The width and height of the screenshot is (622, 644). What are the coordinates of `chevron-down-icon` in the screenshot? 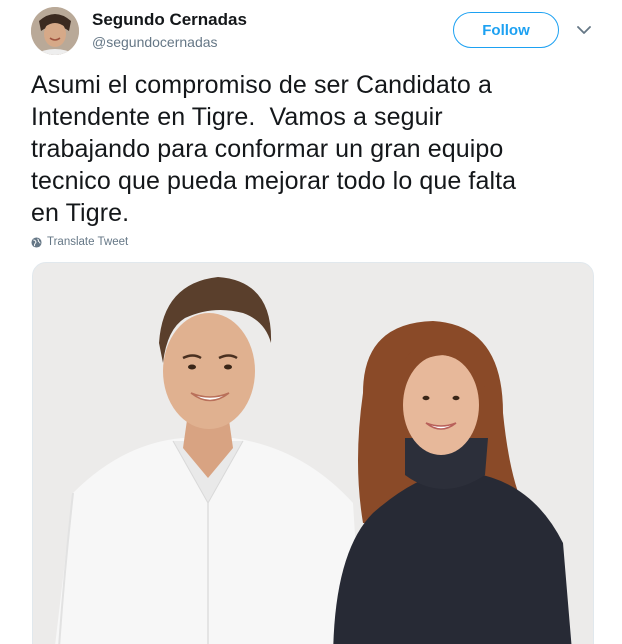 It's located at (584, 29).